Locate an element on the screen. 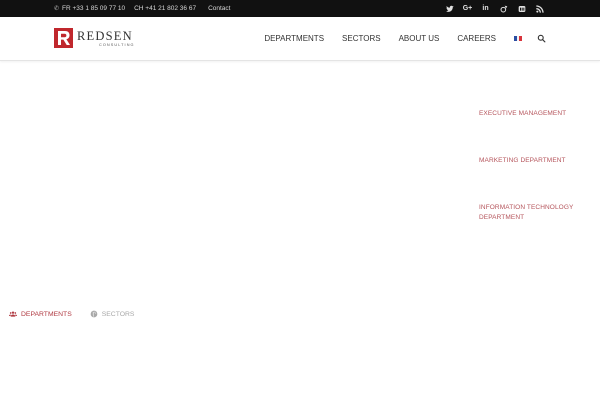 This screenshot has width=600, height=400. contact-link: Contact is located at coordinates (219, 8).